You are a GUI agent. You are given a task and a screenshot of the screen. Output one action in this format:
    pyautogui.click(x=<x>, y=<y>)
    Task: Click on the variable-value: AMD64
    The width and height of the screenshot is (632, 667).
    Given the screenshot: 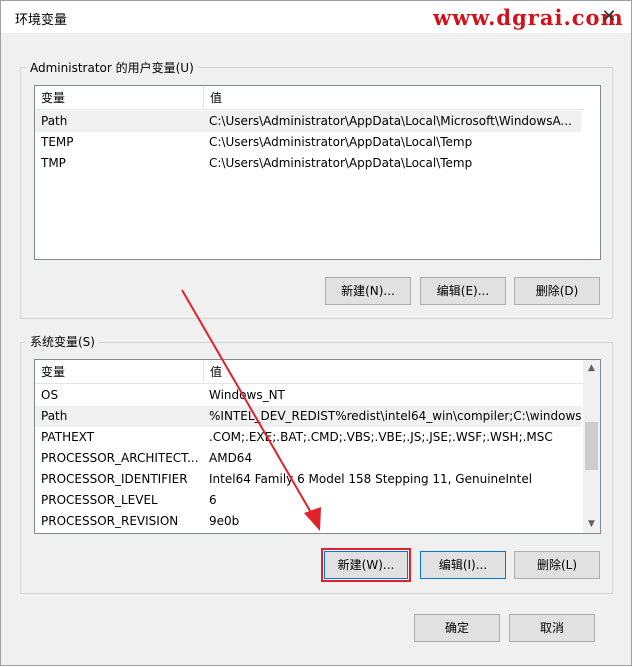 What is the action you would take?
    pyautogui.click(x=231, y=458)
    